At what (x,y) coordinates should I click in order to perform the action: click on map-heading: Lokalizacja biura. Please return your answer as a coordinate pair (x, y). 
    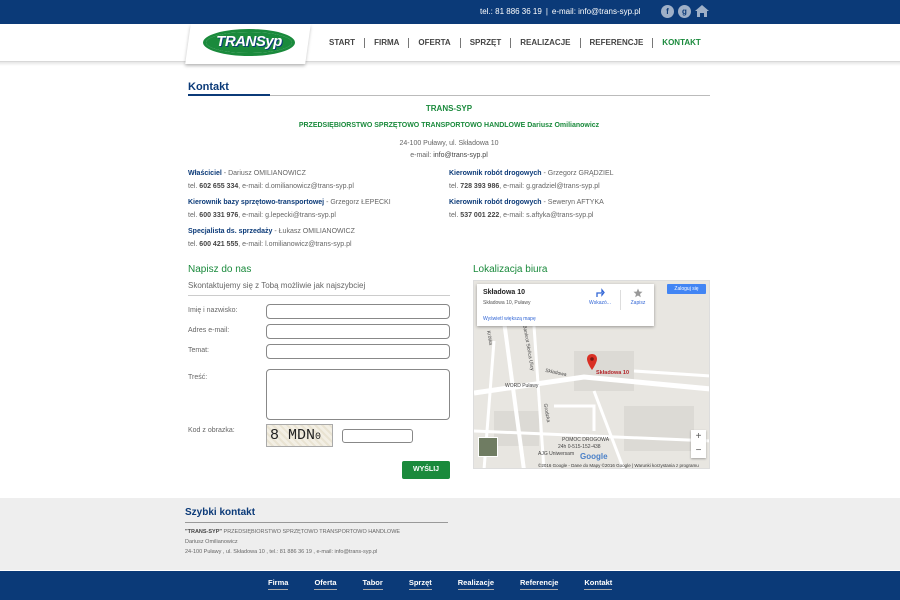
    Looking at the image, I should click on (510, 269).